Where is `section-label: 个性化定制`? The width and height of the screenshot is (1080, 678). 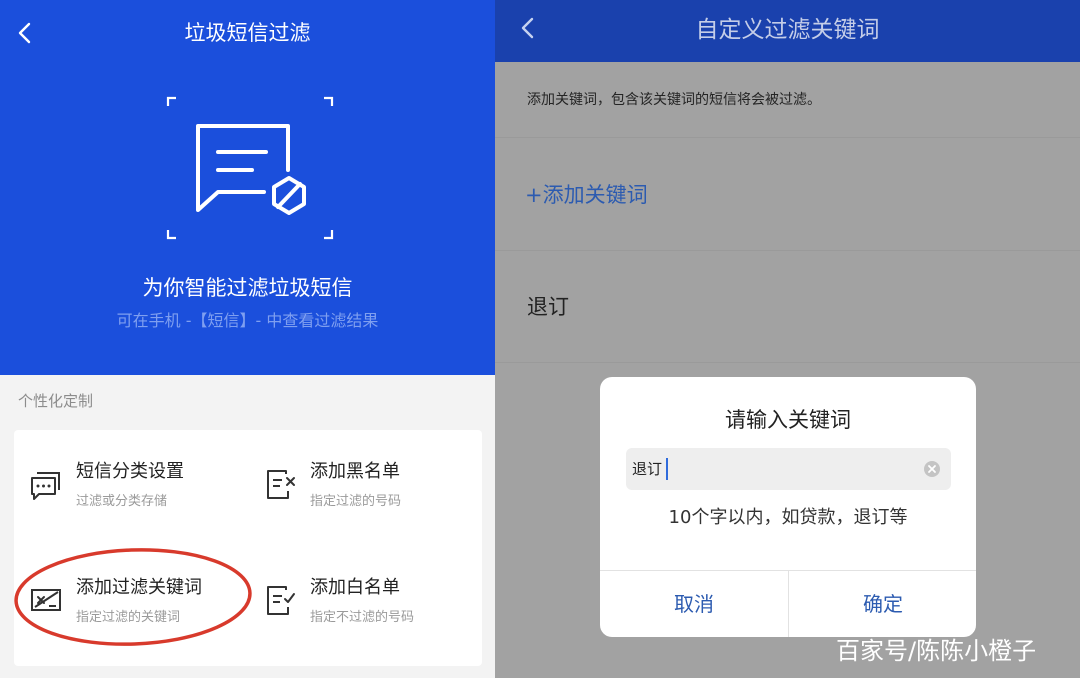 section-label: 个性化定制 is located at coordinates (56, 401).